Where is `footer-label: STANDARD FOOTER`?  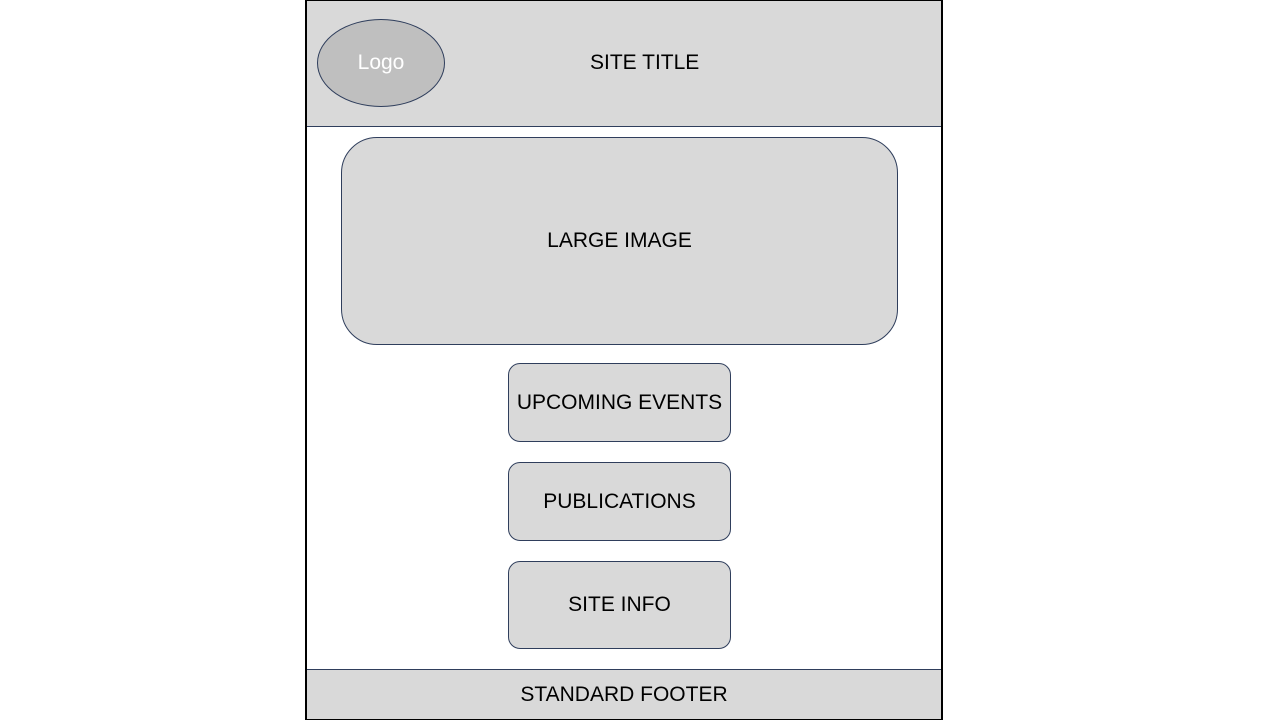 footer-label: STANDARD FOOTER is located at coordinates (624, 694).